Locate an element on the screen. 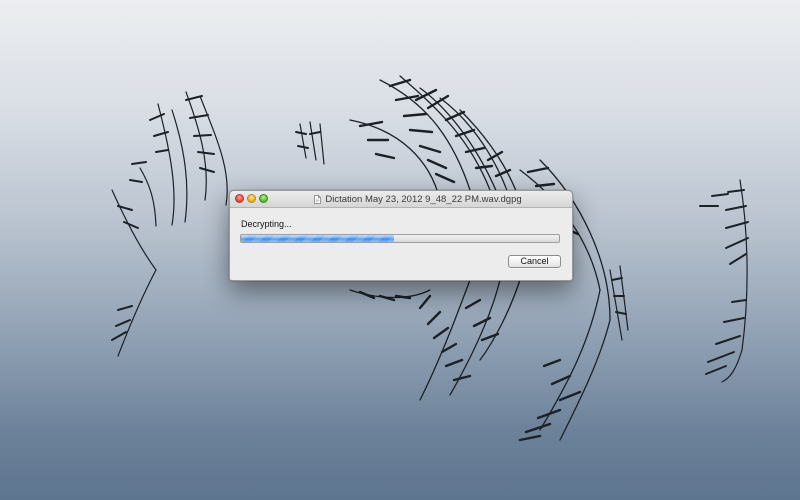 Image resolution: width=800 pixels, height=500 pixels. progress-bar is located at coordinates (400, 238).